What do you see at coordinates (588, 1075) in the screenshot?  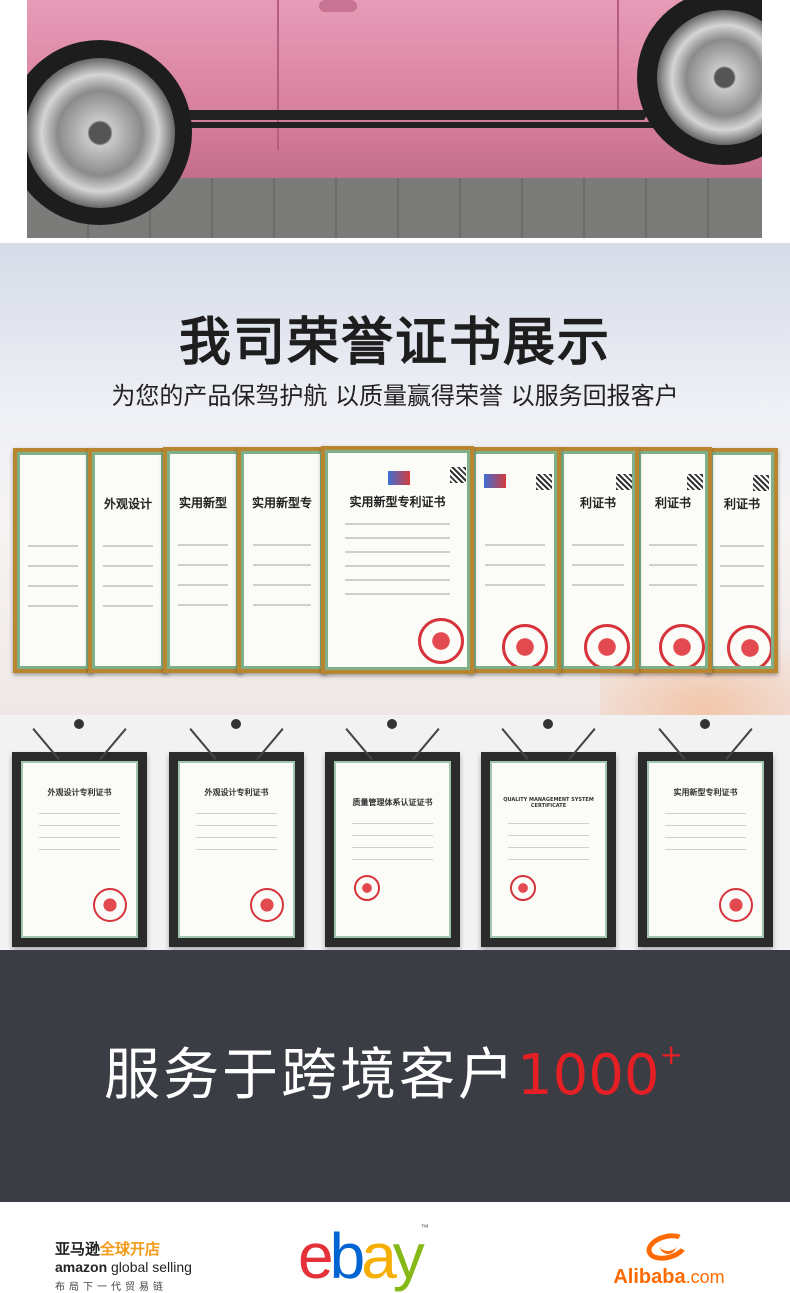 I see `customer-count-number: 1000` at bounding box center [588, 1075].